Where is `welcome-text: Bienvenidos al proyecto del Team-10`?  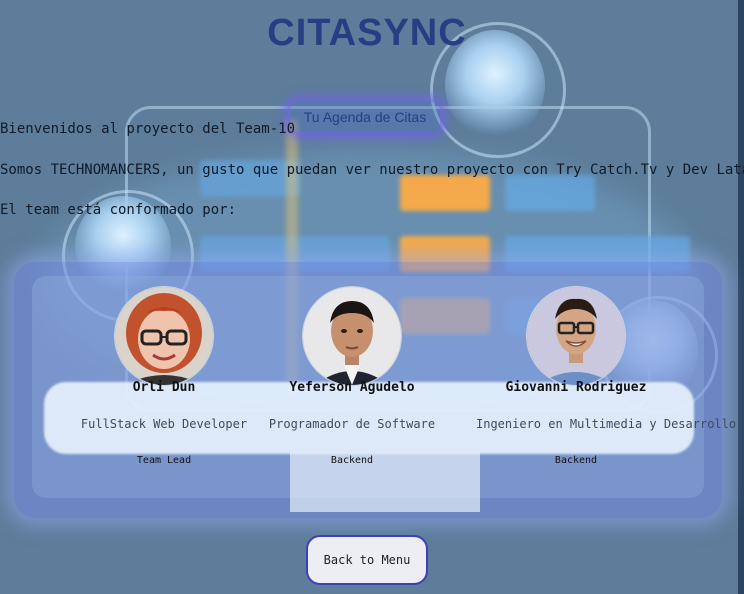
welcome-text: Bienvenidos al proyecto del Team-10 is located at coordinates (148, 129).